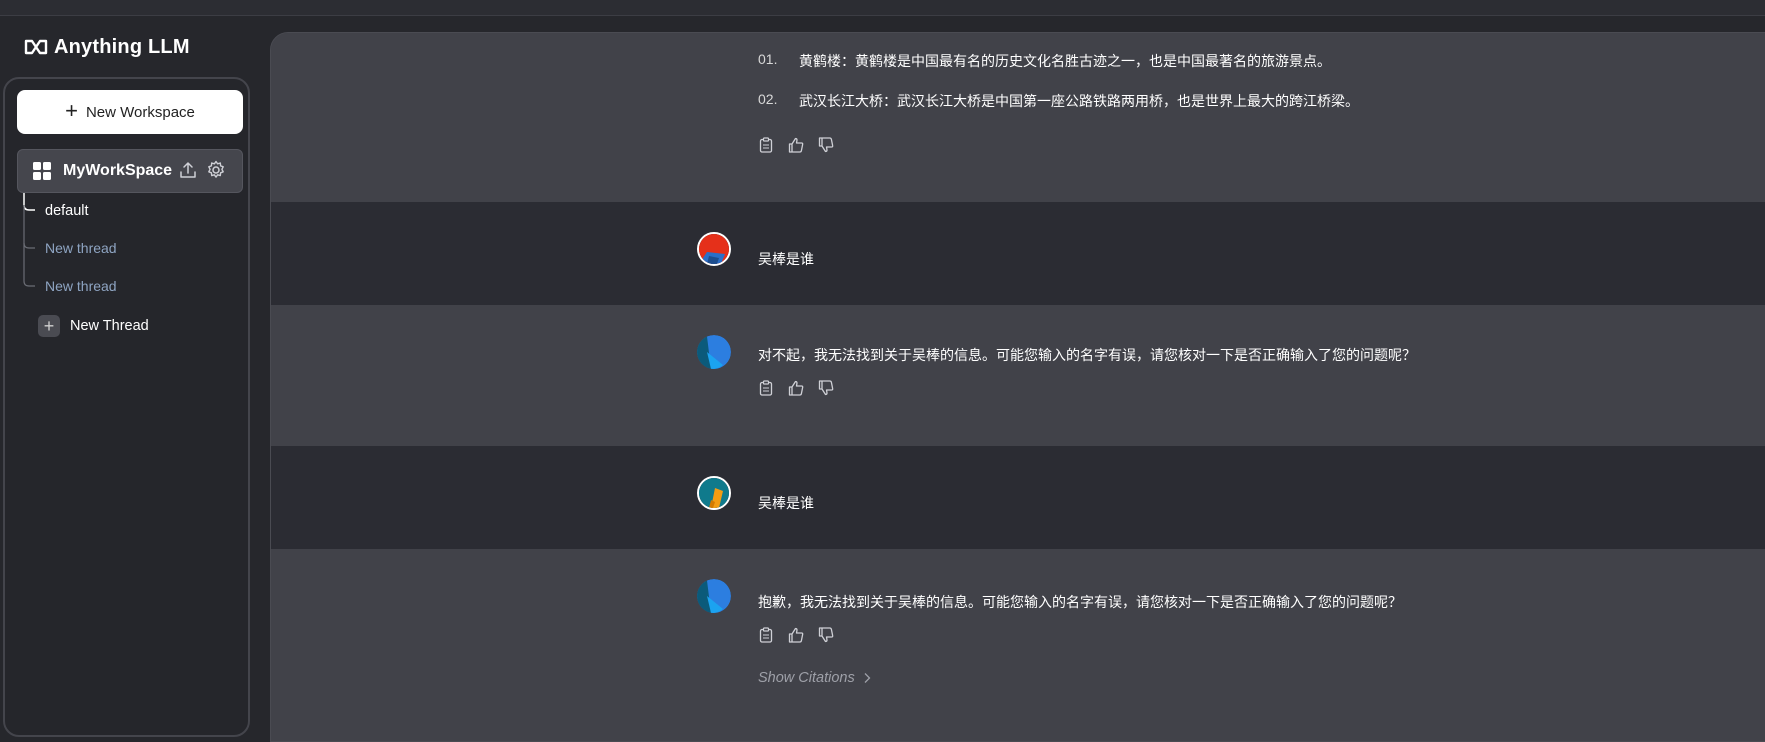 This screenshot has width=1765, height=742. Describe the element at coordinates (29, 240) in the screenshot. I see `thread-tree-lines` at that location.